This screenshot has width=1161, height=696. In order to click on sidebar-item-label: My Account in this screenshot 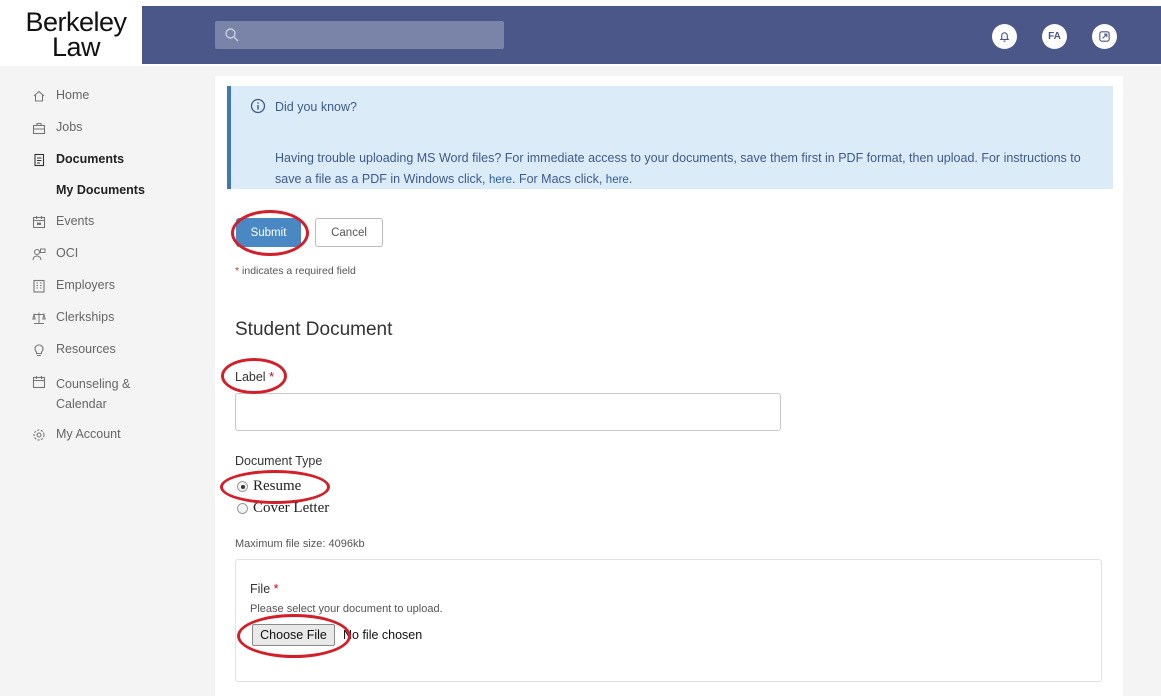, I will do `click(88, 434)`.